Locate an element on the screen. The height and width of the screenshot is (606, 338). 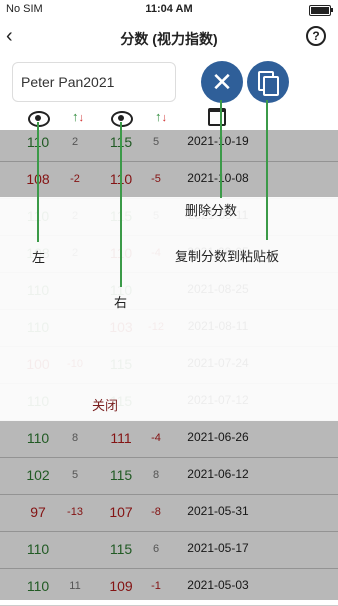
name-field-container is located at coordinates (94, 82).